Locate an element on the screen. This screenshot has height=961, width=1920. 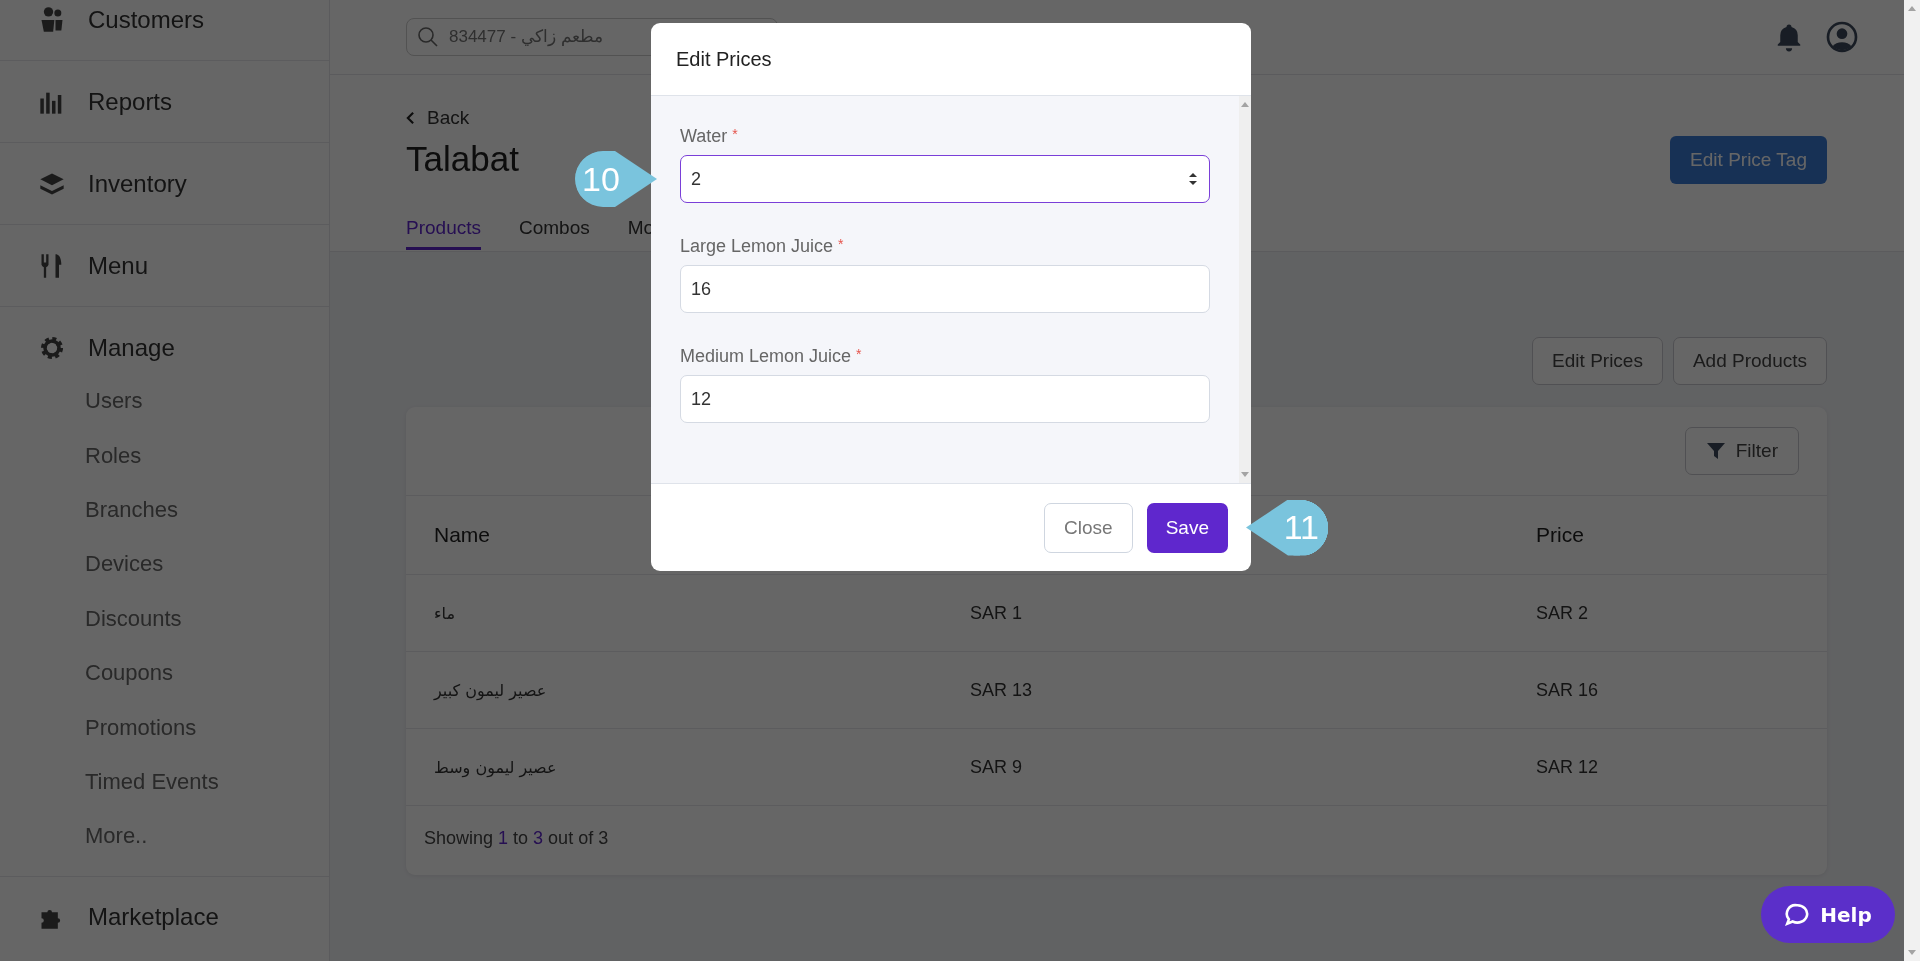
table-cell-text: SAR 16 is located at coordinates (1568, 690).